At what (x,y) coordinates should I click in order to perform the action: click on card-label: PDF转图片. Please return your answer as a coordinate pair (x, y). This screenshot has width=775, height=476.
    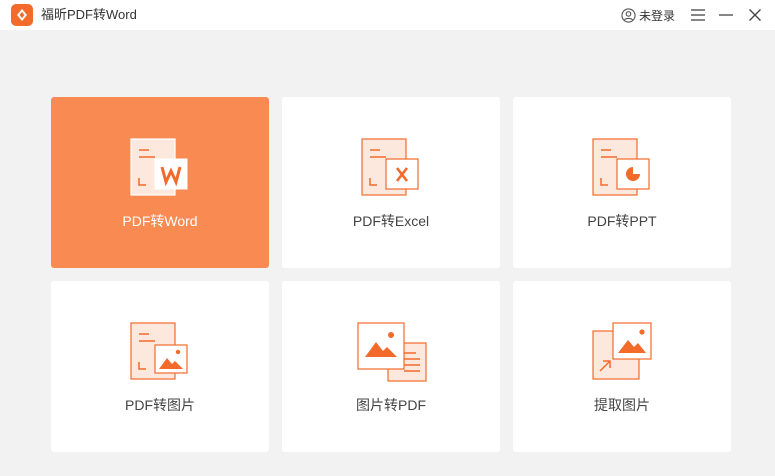
    Looking at the image, I should click on (160, 405).